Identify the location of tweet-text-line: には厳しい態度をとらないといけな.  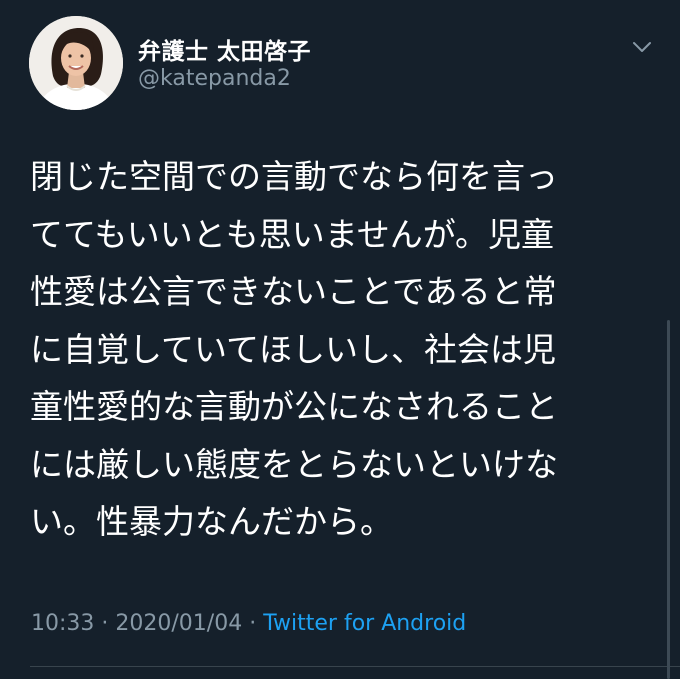
(294, 464).